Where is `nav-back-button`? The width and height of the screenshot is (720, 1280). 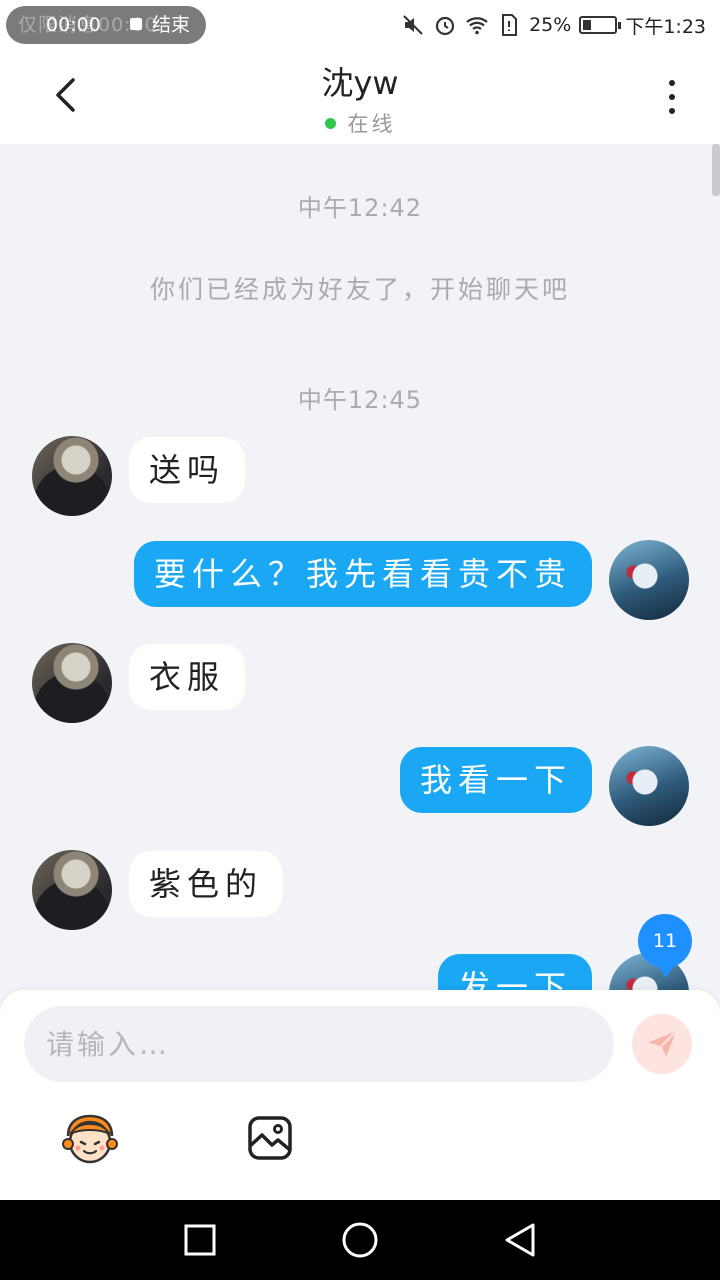
nav-back-button is located at coordinates (520, 1240).